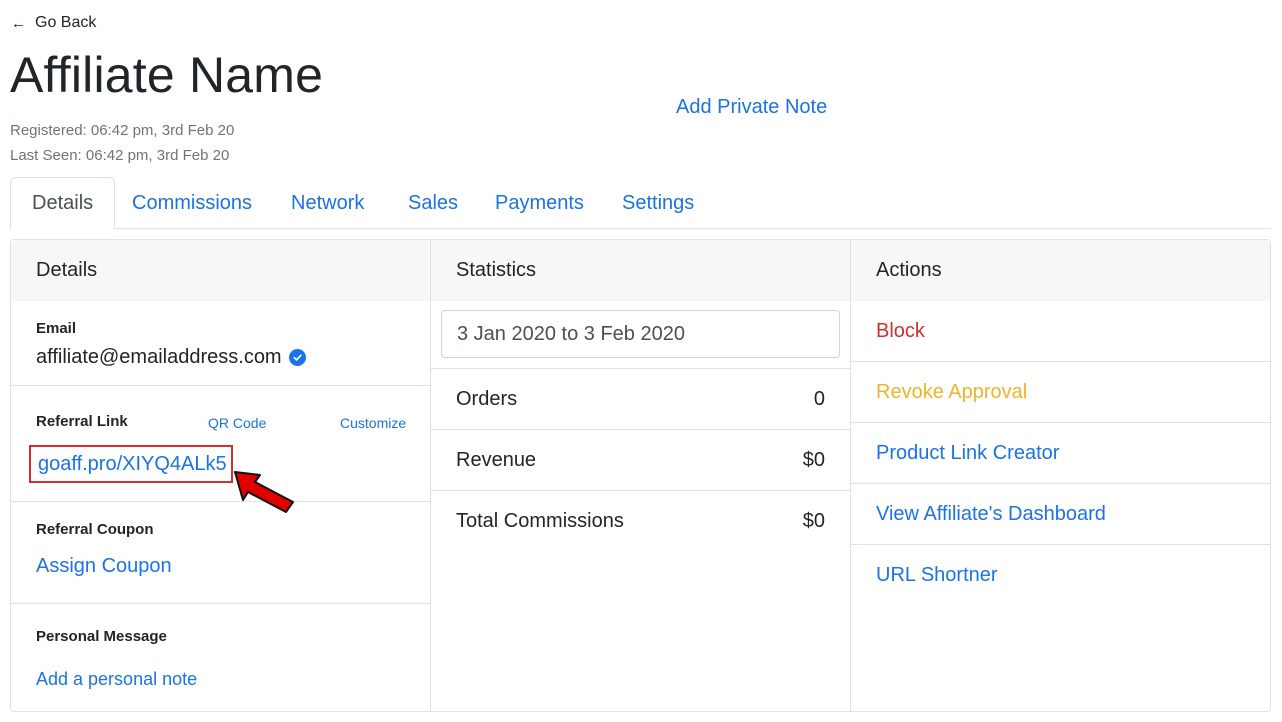  Describe the element at coordinates (18, 23) in the screenshot. I see `arrow-left-icon: ←` at that location.